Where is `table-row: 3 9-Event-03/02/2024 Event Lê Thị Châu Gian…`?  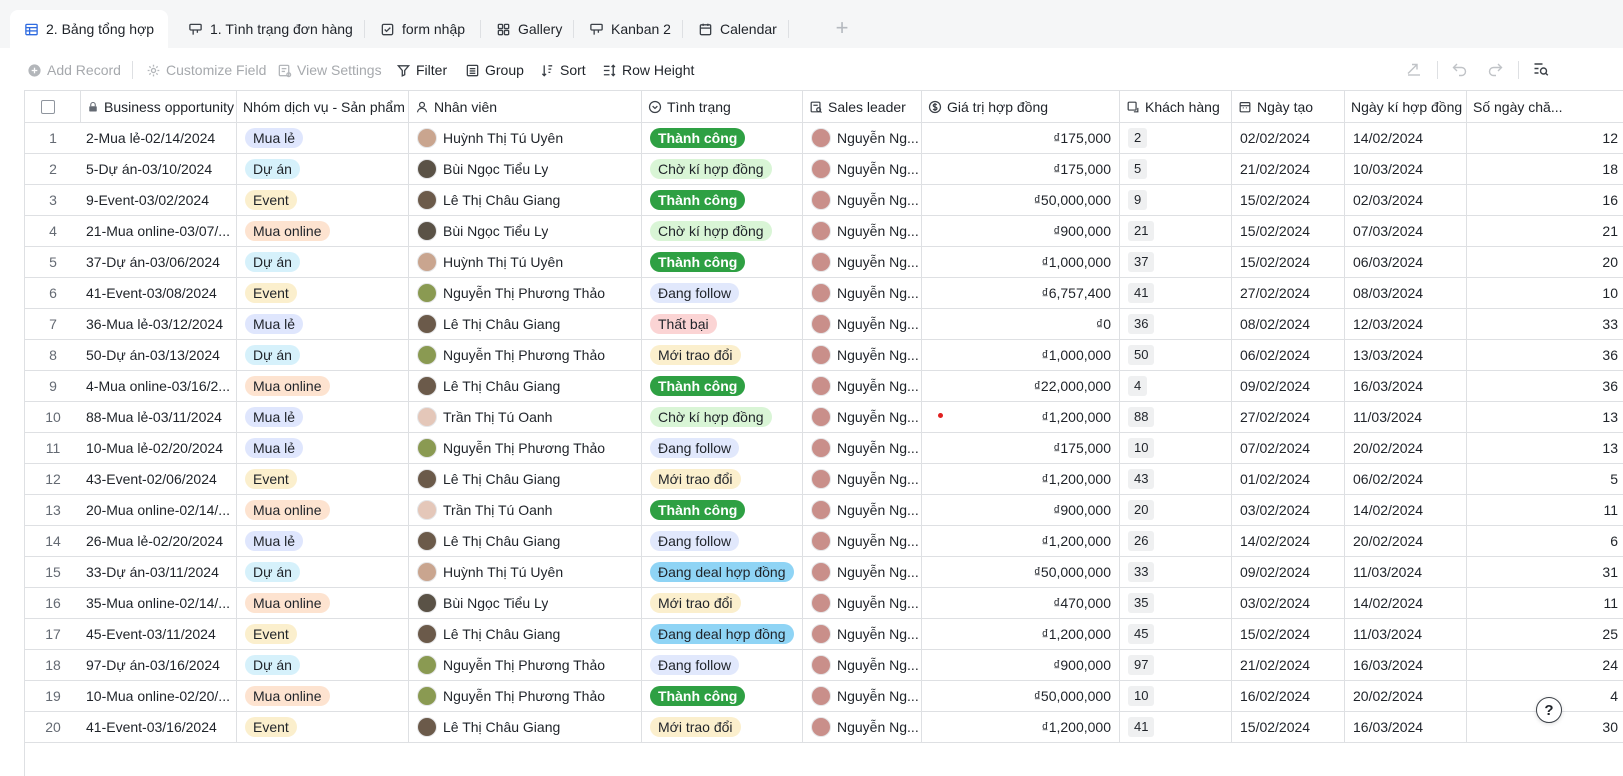 table-row: 3 9-Event-03/02/2024 Event Lê Thị Châu Gian… is located at coordinates (824, 200).